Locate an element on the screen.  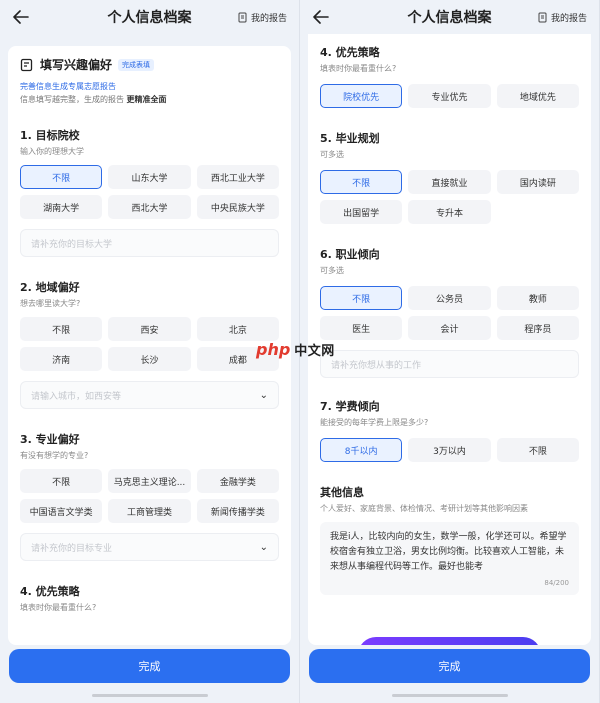
section-title: 1. 目标院校 is located at coordinates (50, 135).